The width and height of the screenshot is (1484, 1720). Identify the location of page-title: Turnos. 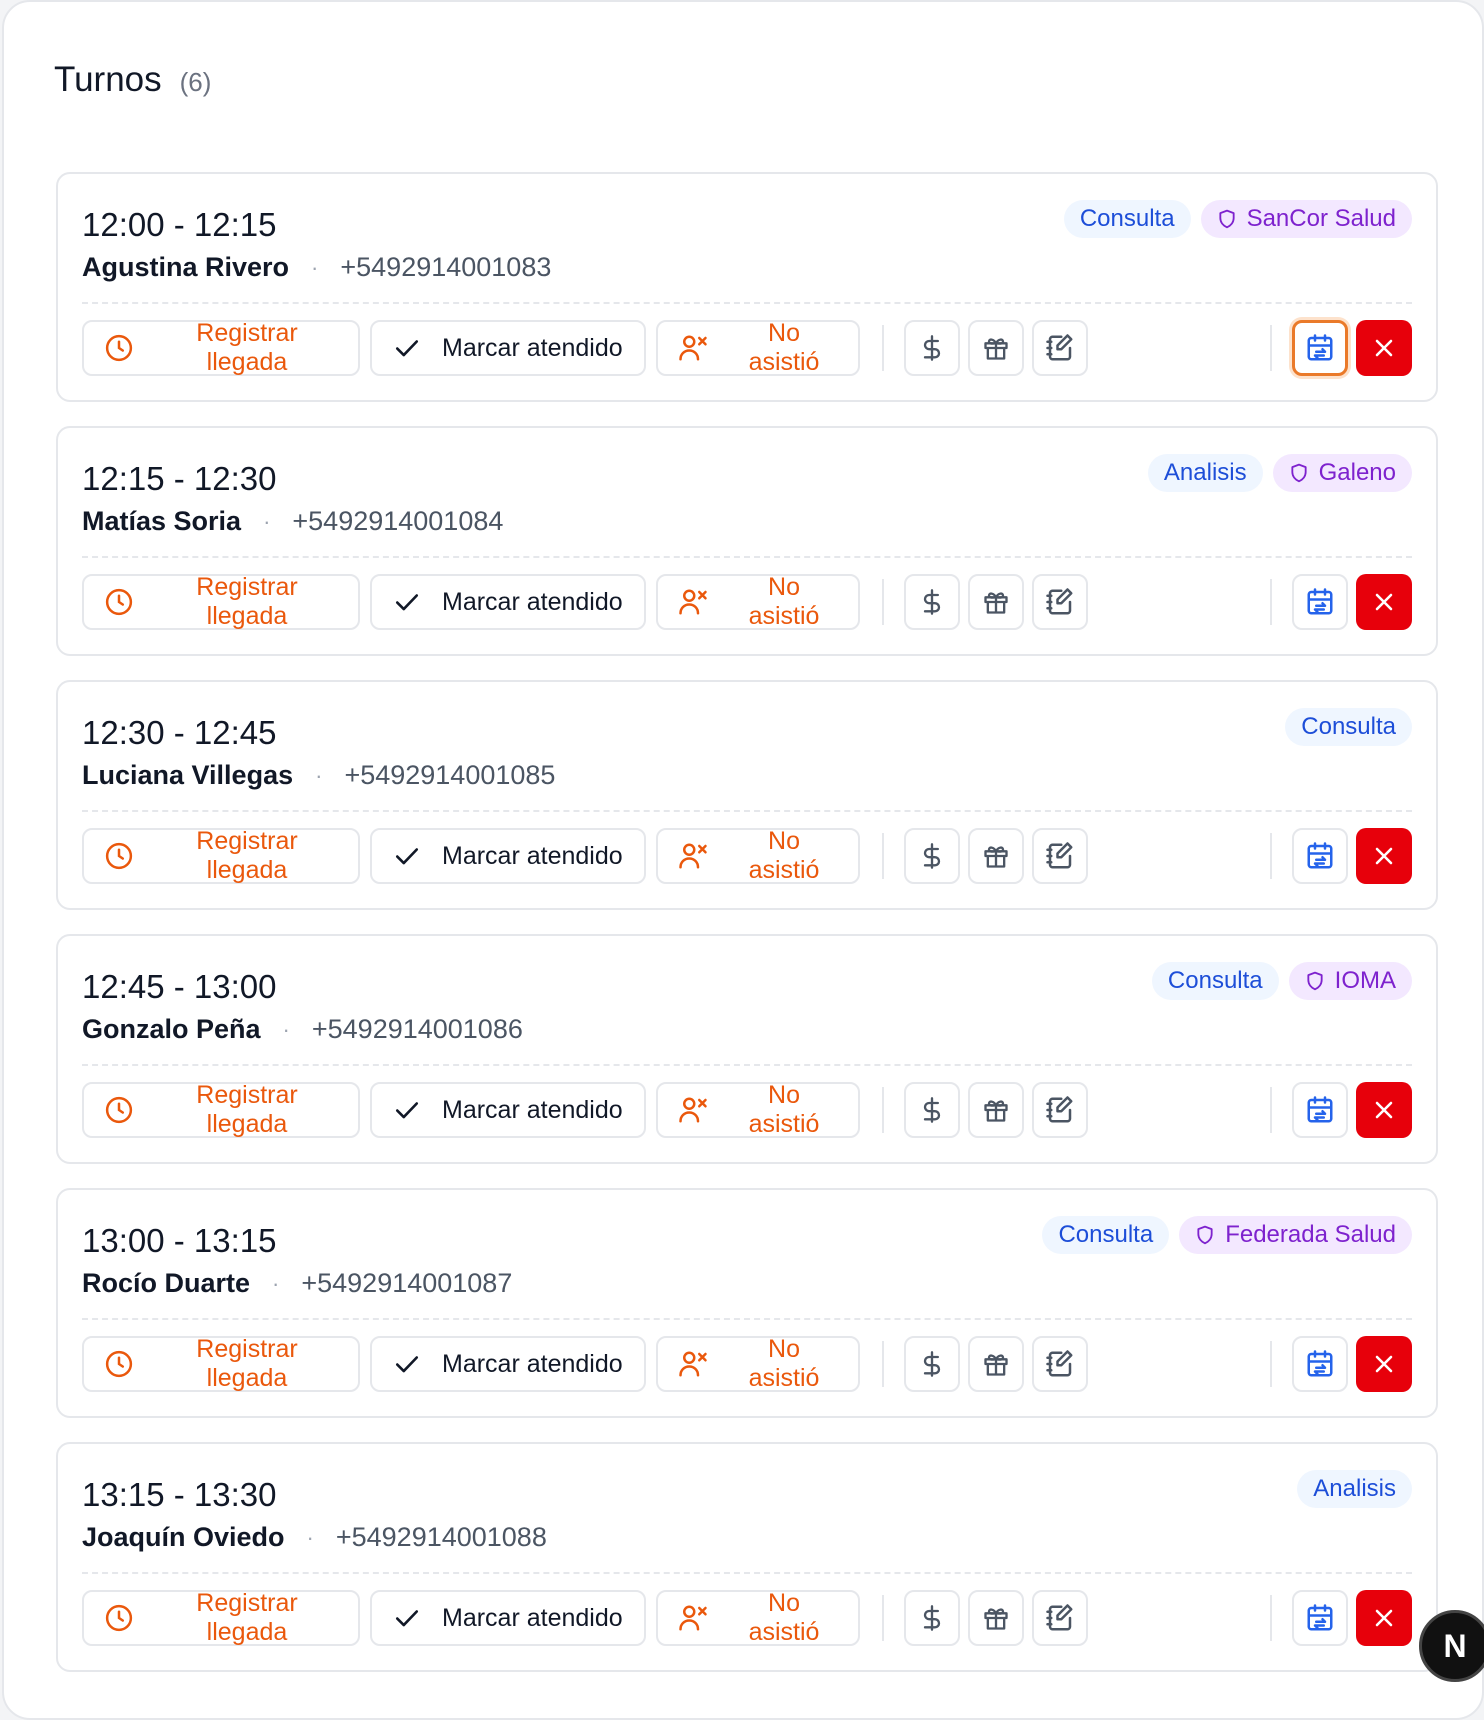
(108, 79).